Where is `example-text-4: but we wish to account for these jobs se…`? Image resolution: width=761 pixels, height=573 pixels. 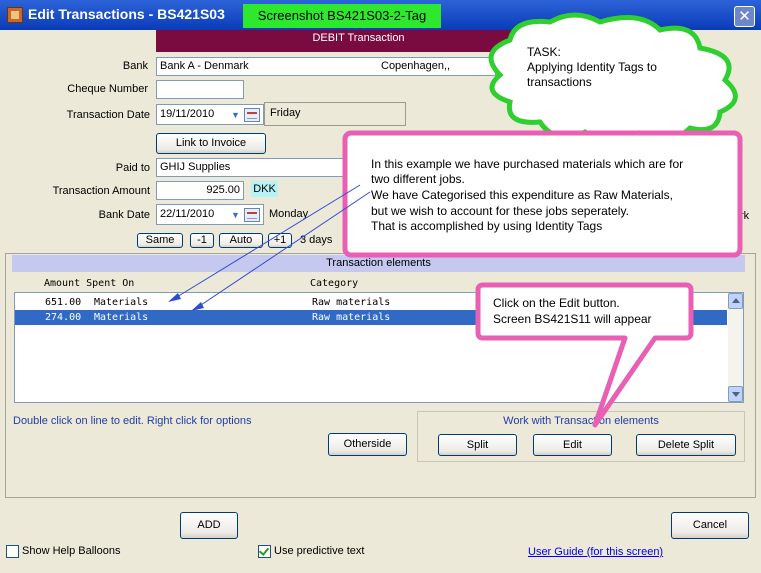 example-text-4: but we wish to account for these jobs se… is located at coordinates (500, 211).